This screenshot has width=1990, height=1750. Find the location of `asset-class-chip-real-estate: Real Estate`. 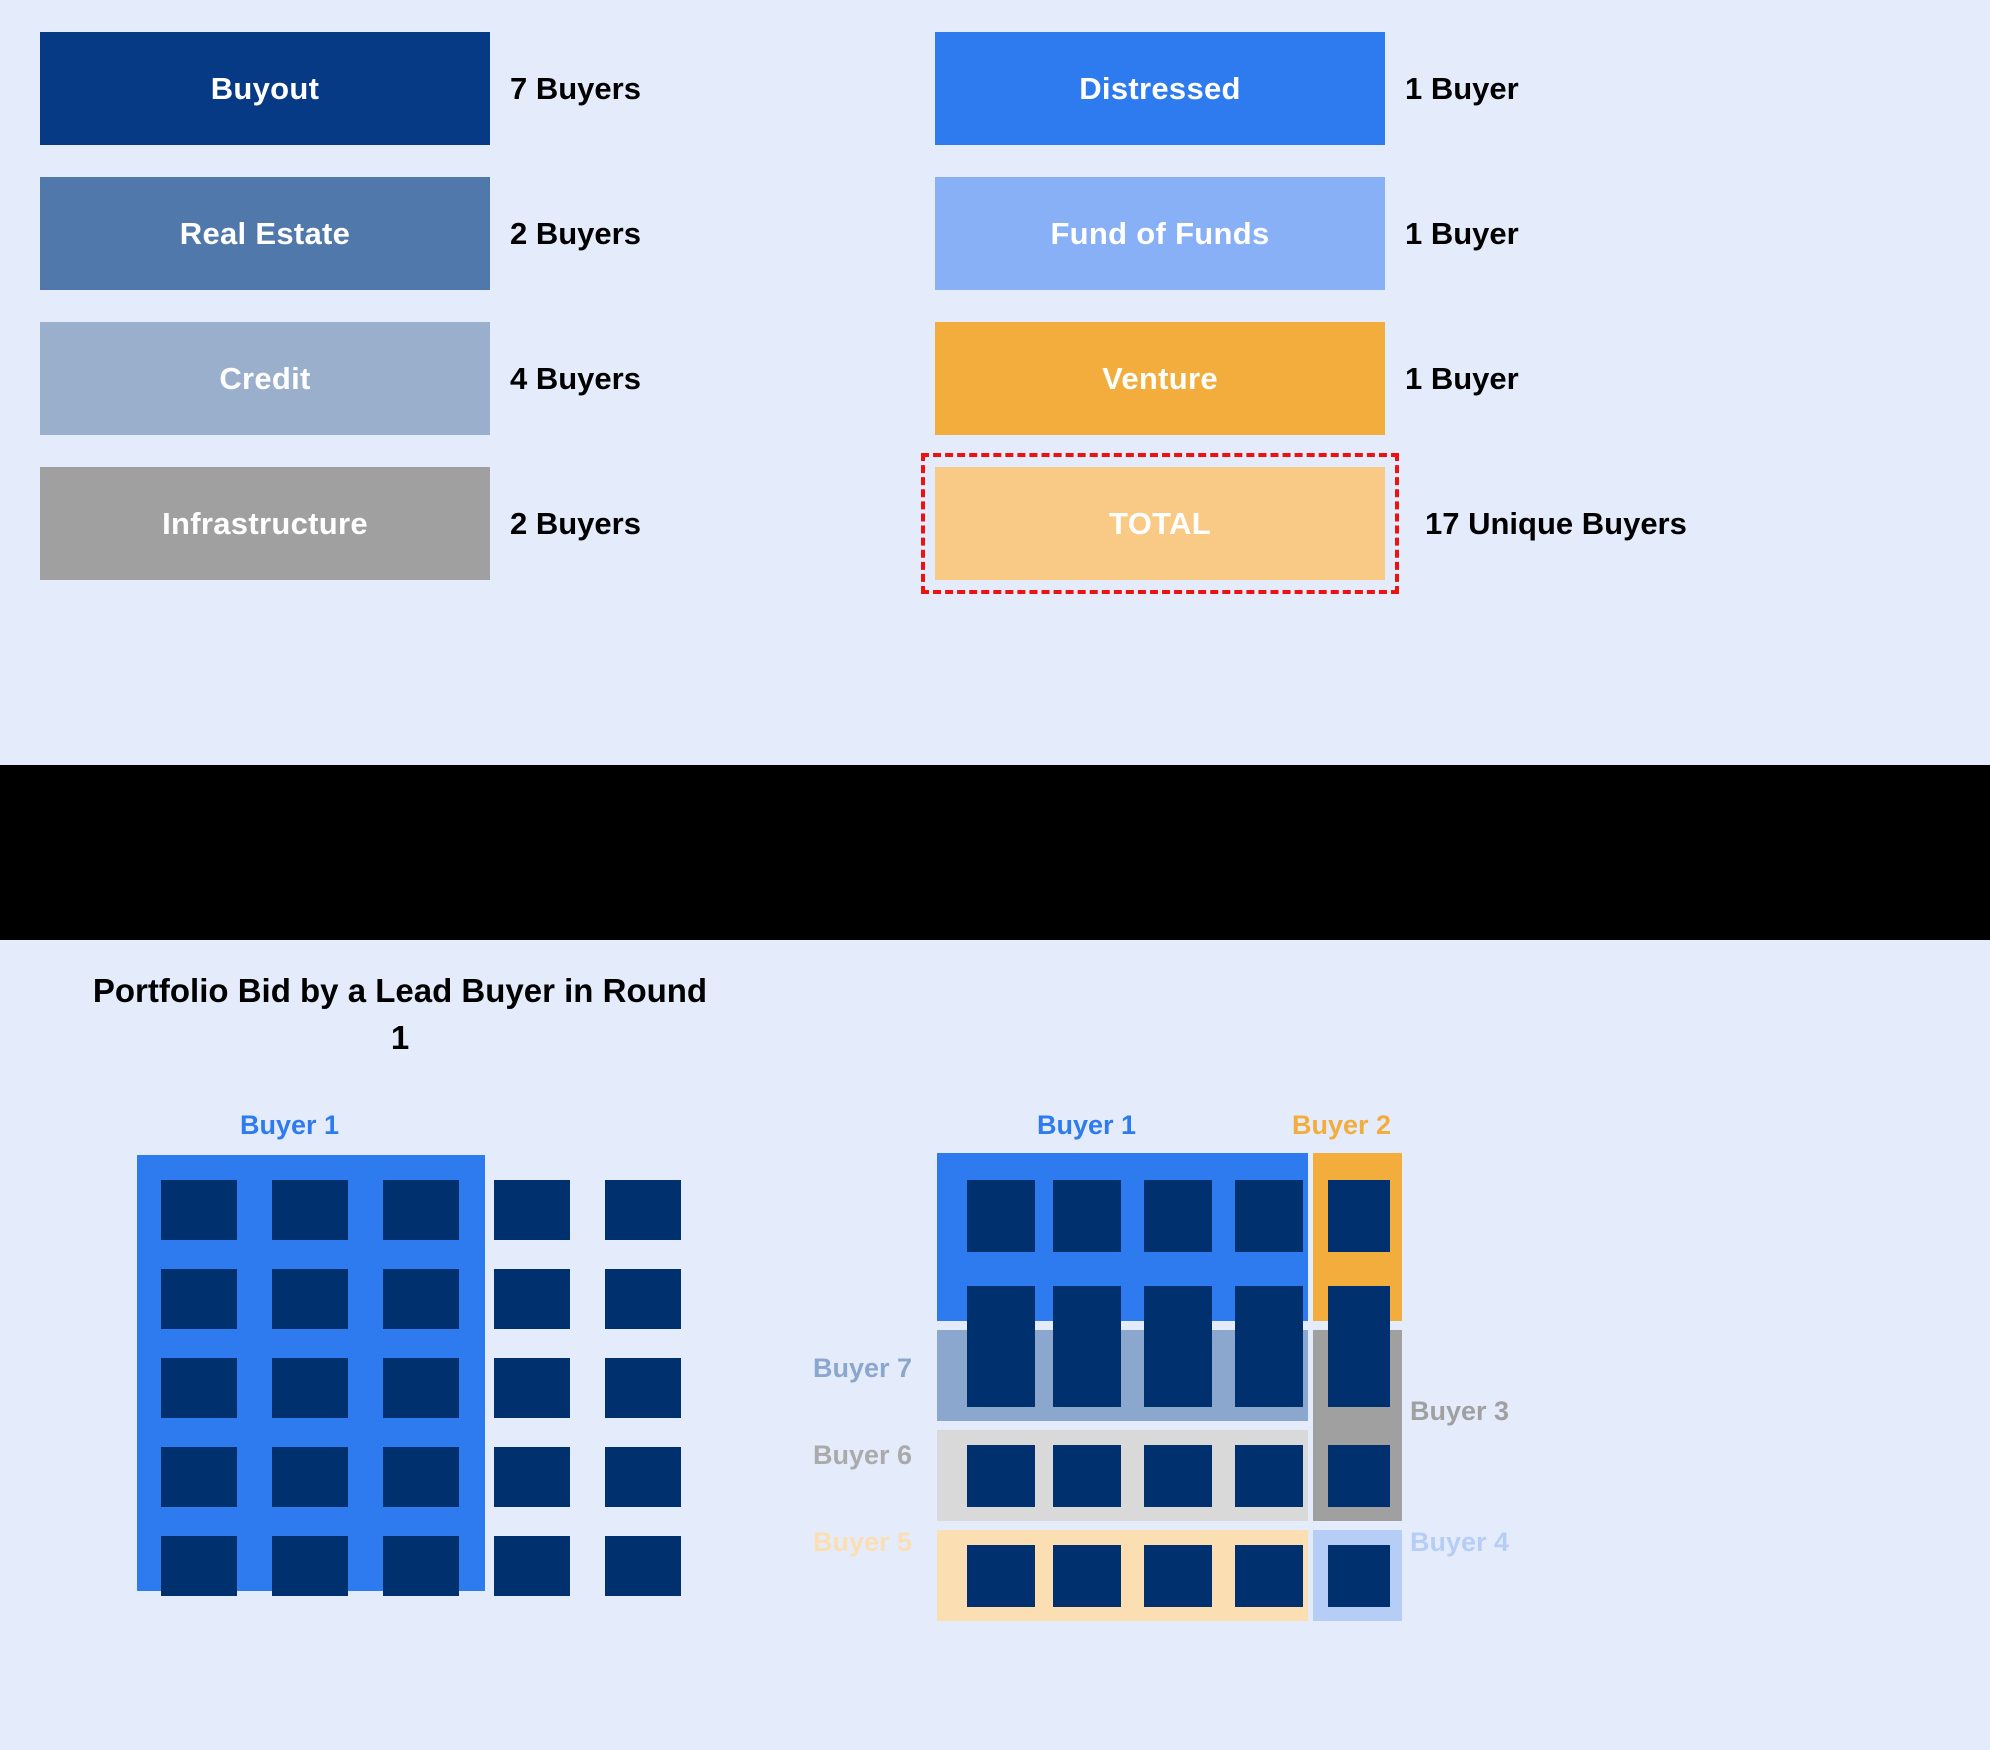

asset-class-chip-real-estate: Real Estate is located at coordinates (265, 233).